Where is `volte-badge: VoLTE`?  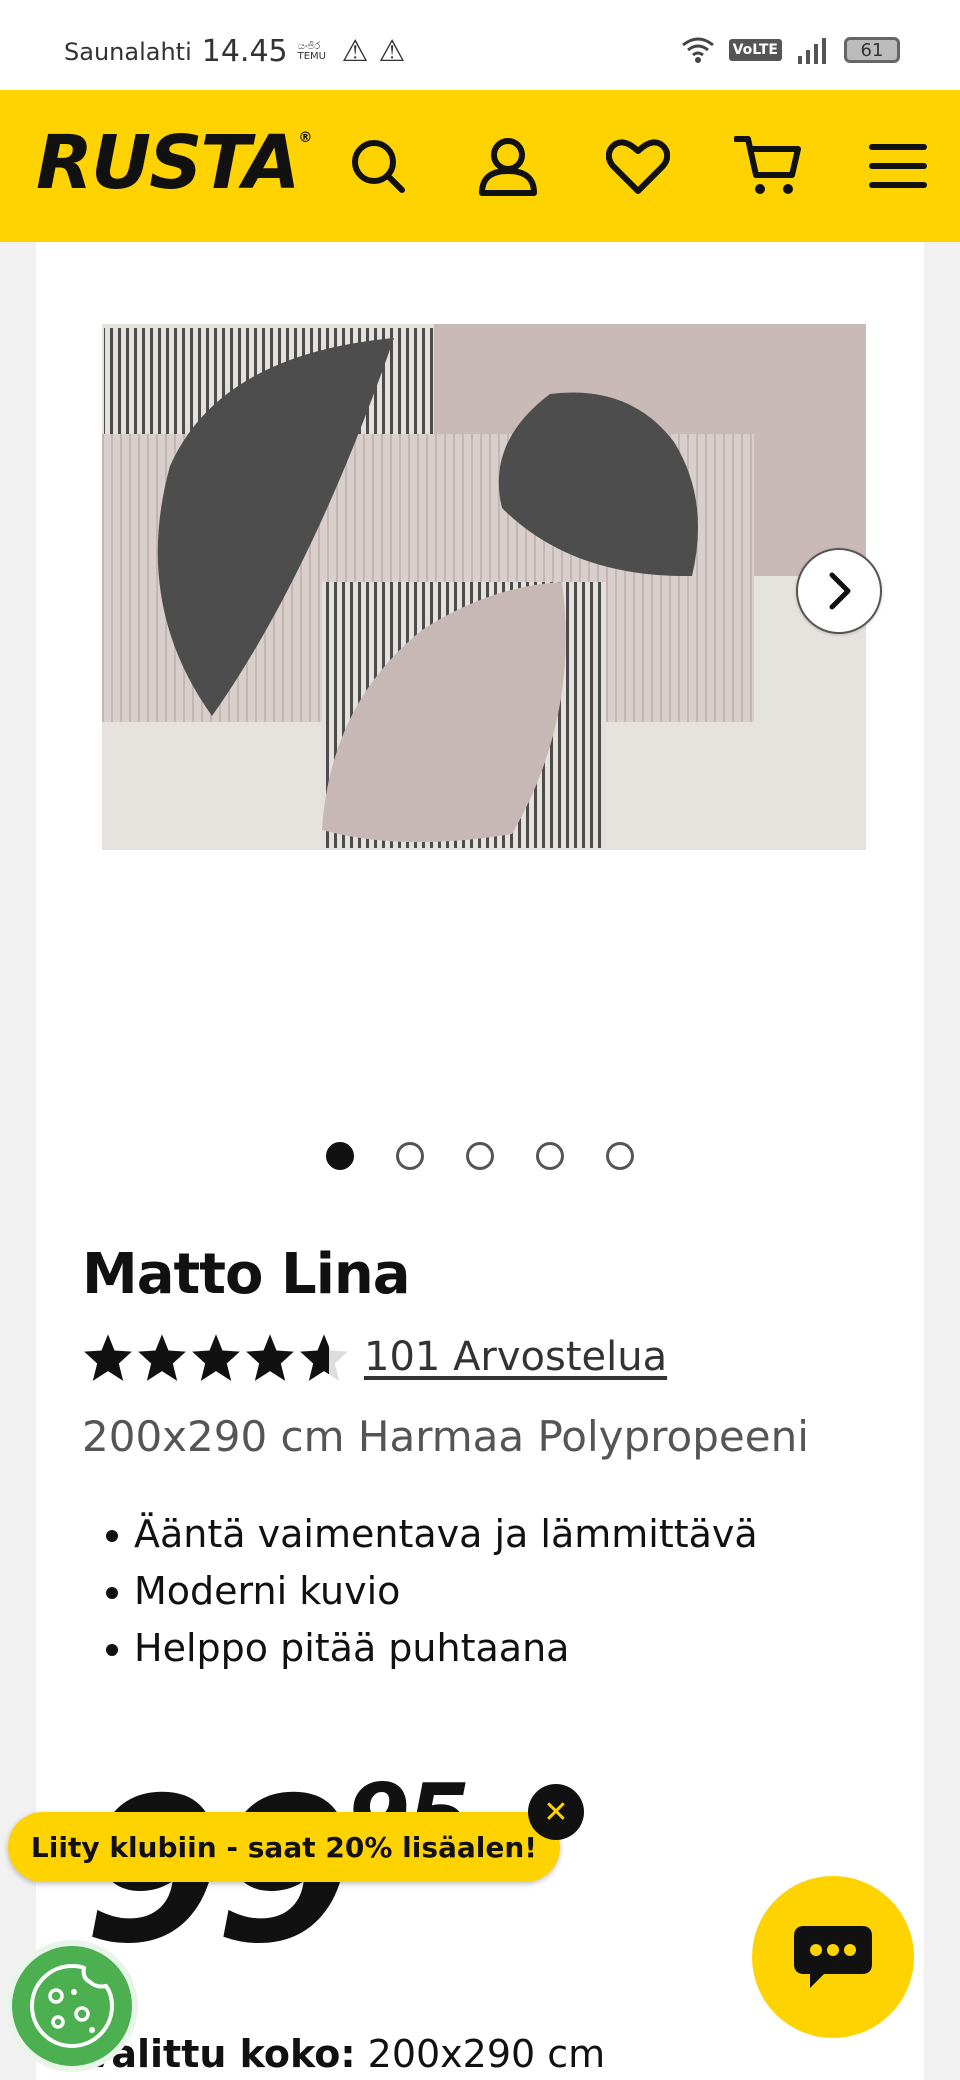 volte-badge: VoLTE is located at coordinates (755, 50).